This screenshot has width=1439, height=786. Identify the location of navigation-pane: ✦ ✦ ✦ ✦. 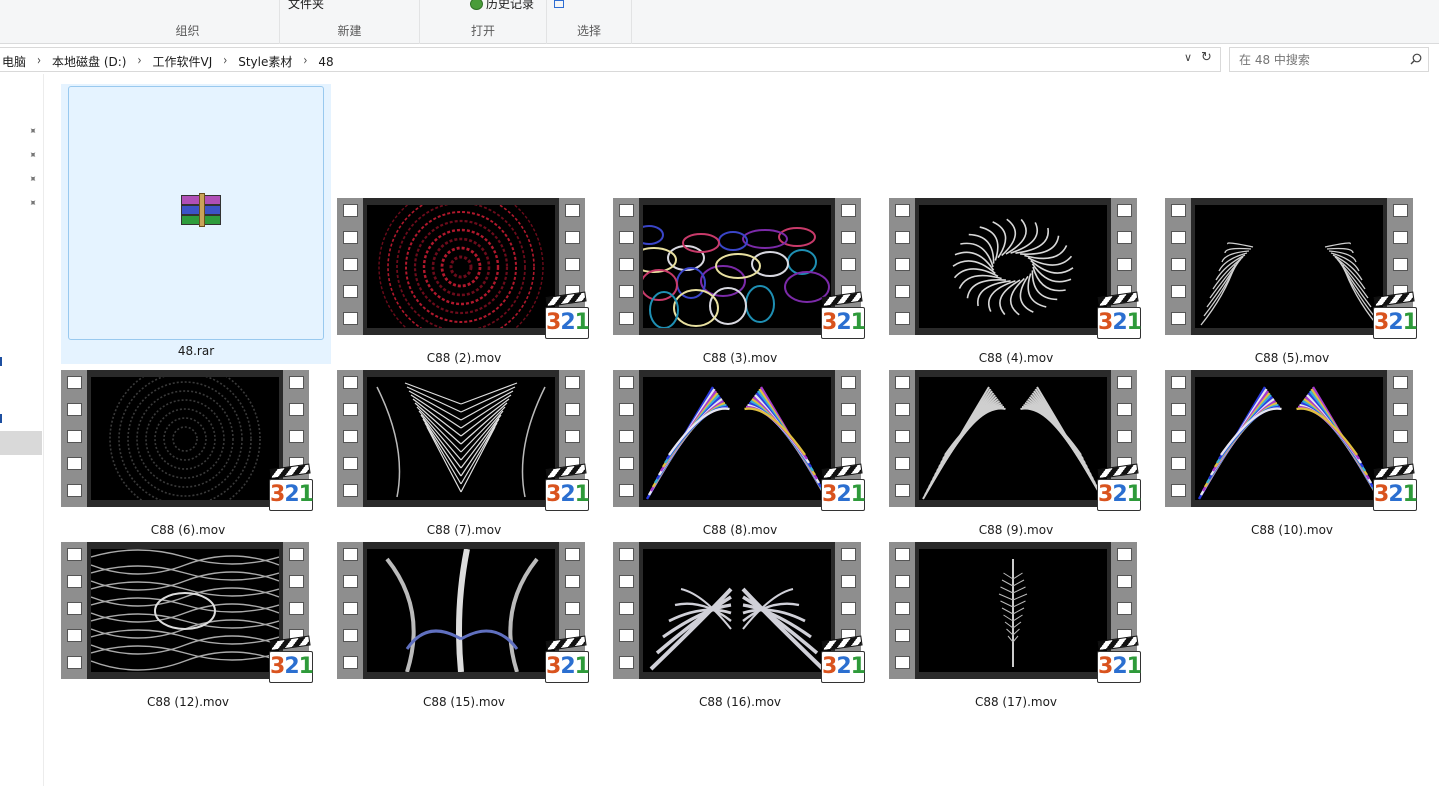
(22, 430).